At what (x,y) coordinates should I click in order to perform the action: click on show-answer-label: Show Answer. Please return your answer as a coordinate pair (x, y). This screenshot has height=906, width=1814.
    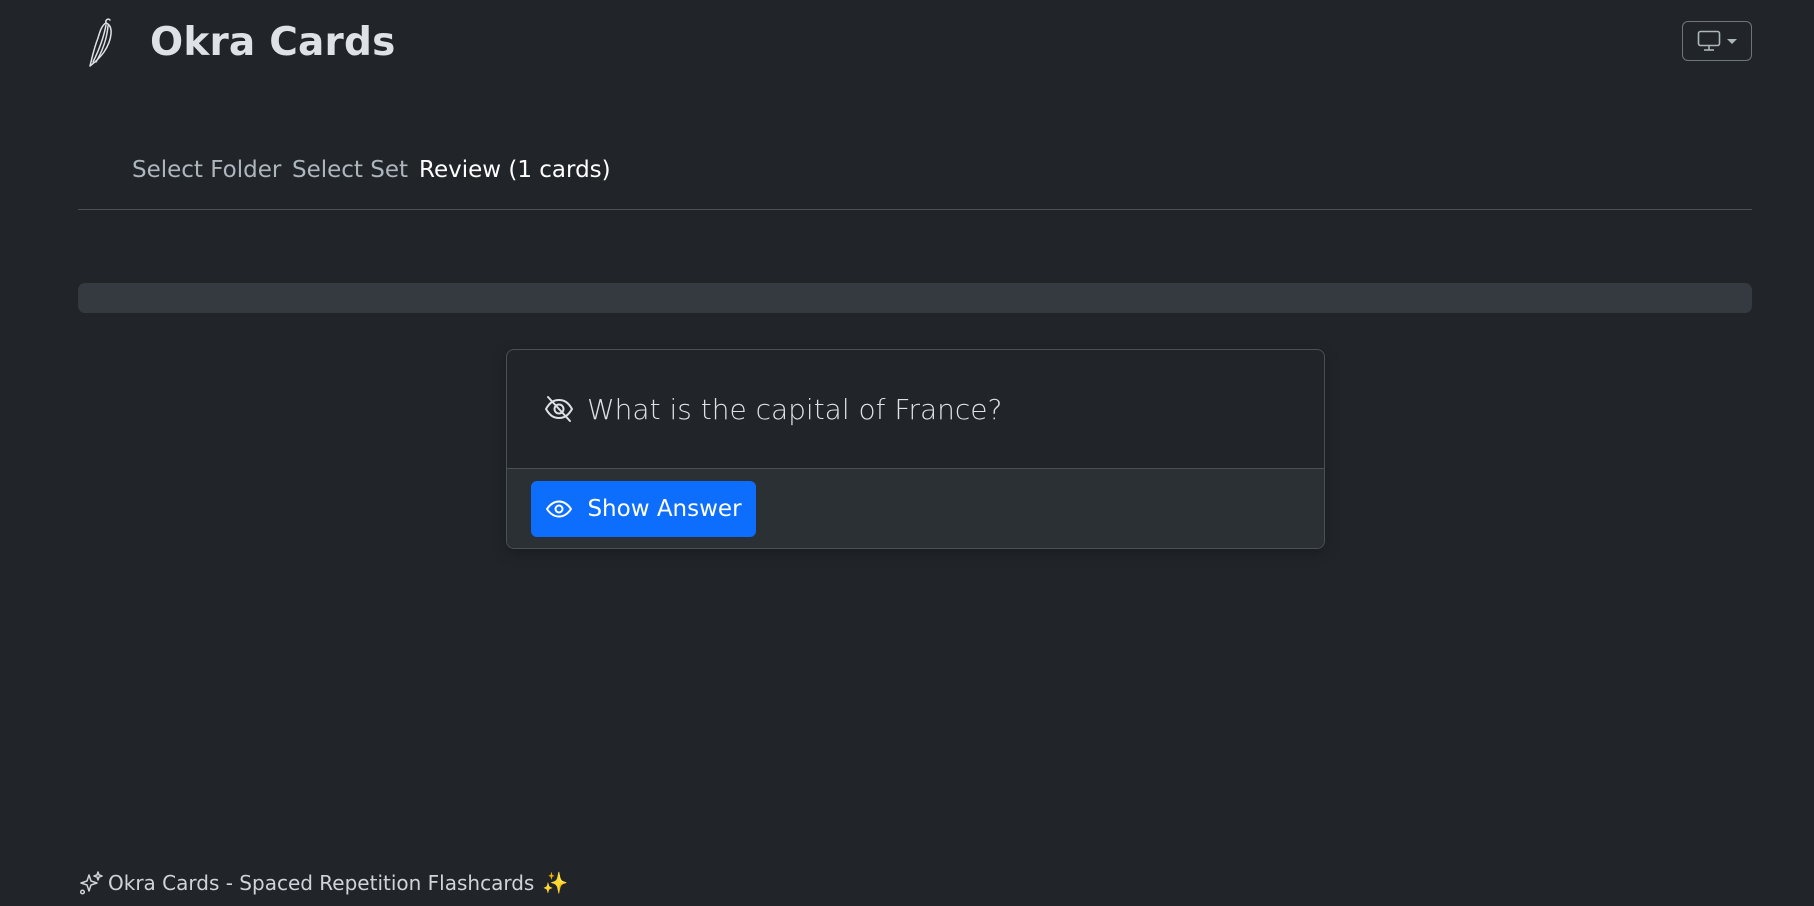
    Looking at the image, I should click on (664, 509).